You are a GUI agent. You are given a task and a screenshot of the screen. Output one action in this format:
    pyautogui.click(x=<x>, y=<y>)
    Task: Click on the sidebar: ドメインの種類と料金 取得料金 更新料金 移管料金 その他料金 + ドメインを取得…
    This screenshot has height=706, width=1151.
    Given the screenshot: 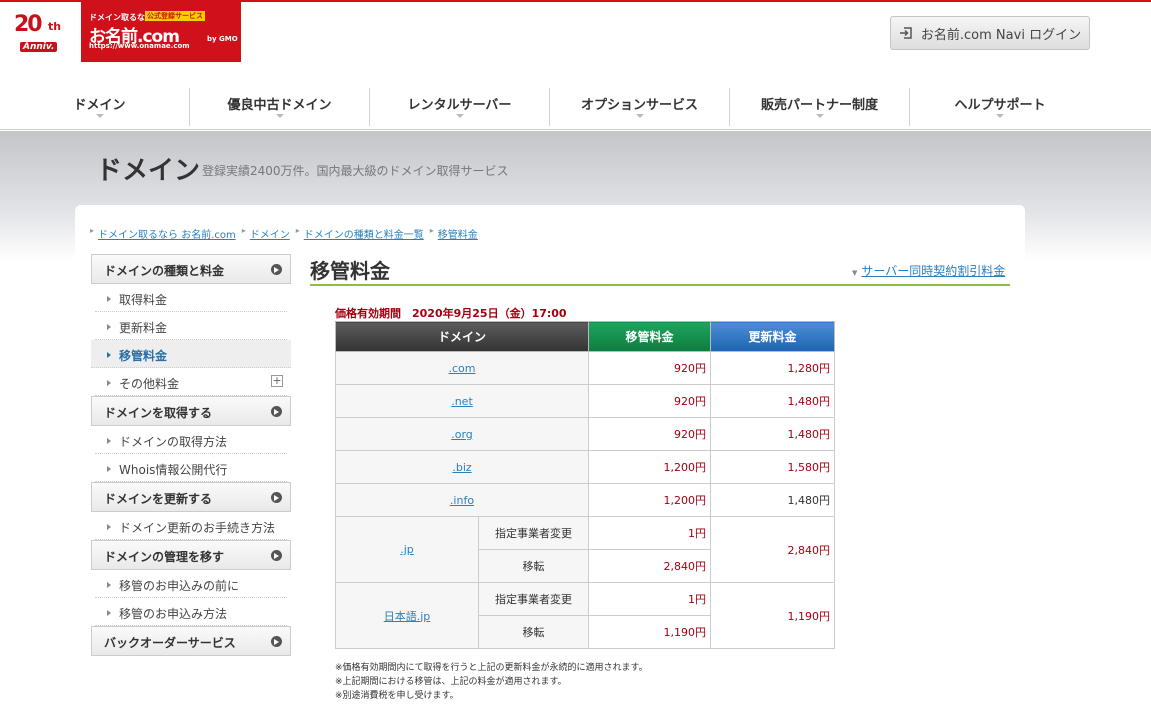 What is the action you would take?
    pyautogui.click(x=191, y=455)
    